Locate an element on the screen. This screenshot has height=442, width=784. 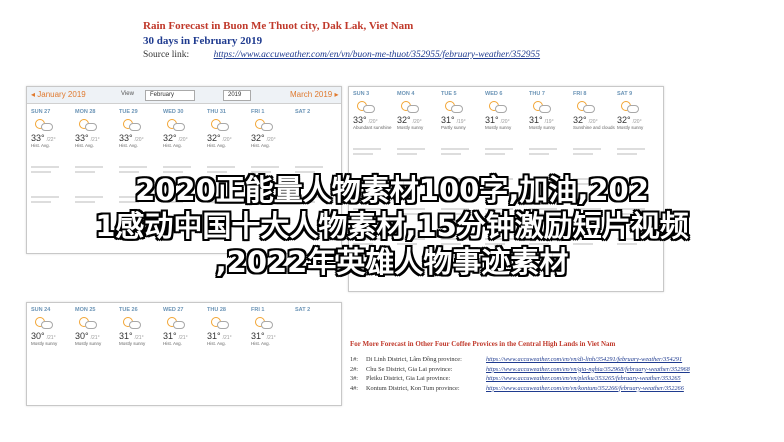
day-label: THU 31 is located at coordinates (216, 112).